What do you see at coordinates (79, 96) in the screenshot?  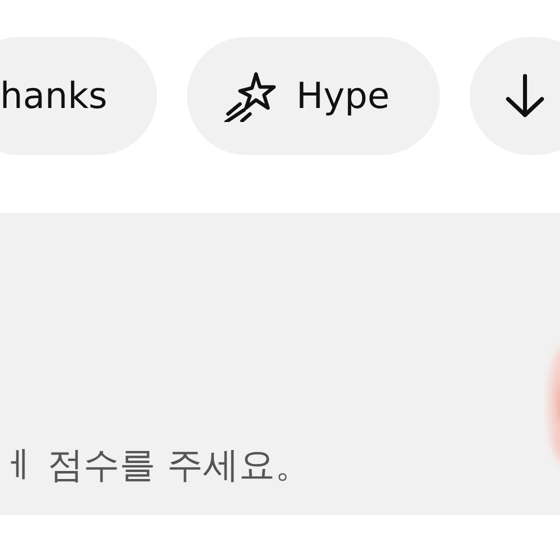 I see `chip-button: hanks` at bounding box center [79, 96].